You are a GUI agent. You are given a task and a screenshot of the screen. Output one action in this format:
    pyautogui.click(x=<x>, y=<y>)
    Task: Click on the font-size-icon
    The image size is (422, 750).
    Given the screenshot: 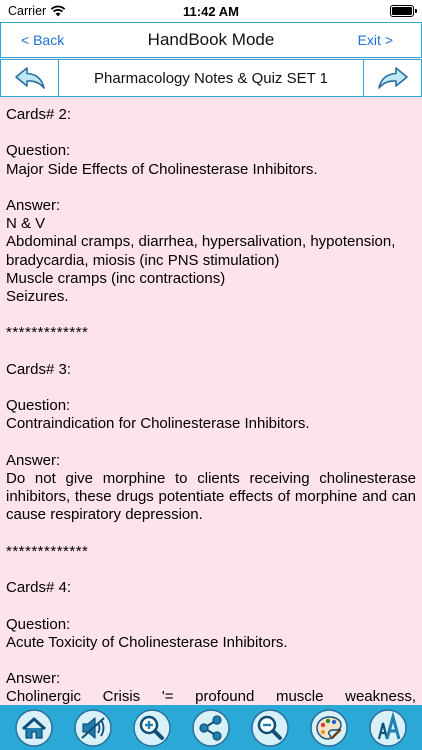 What is the action you would take?
    pyautogui.click(x=388, y=727)
    